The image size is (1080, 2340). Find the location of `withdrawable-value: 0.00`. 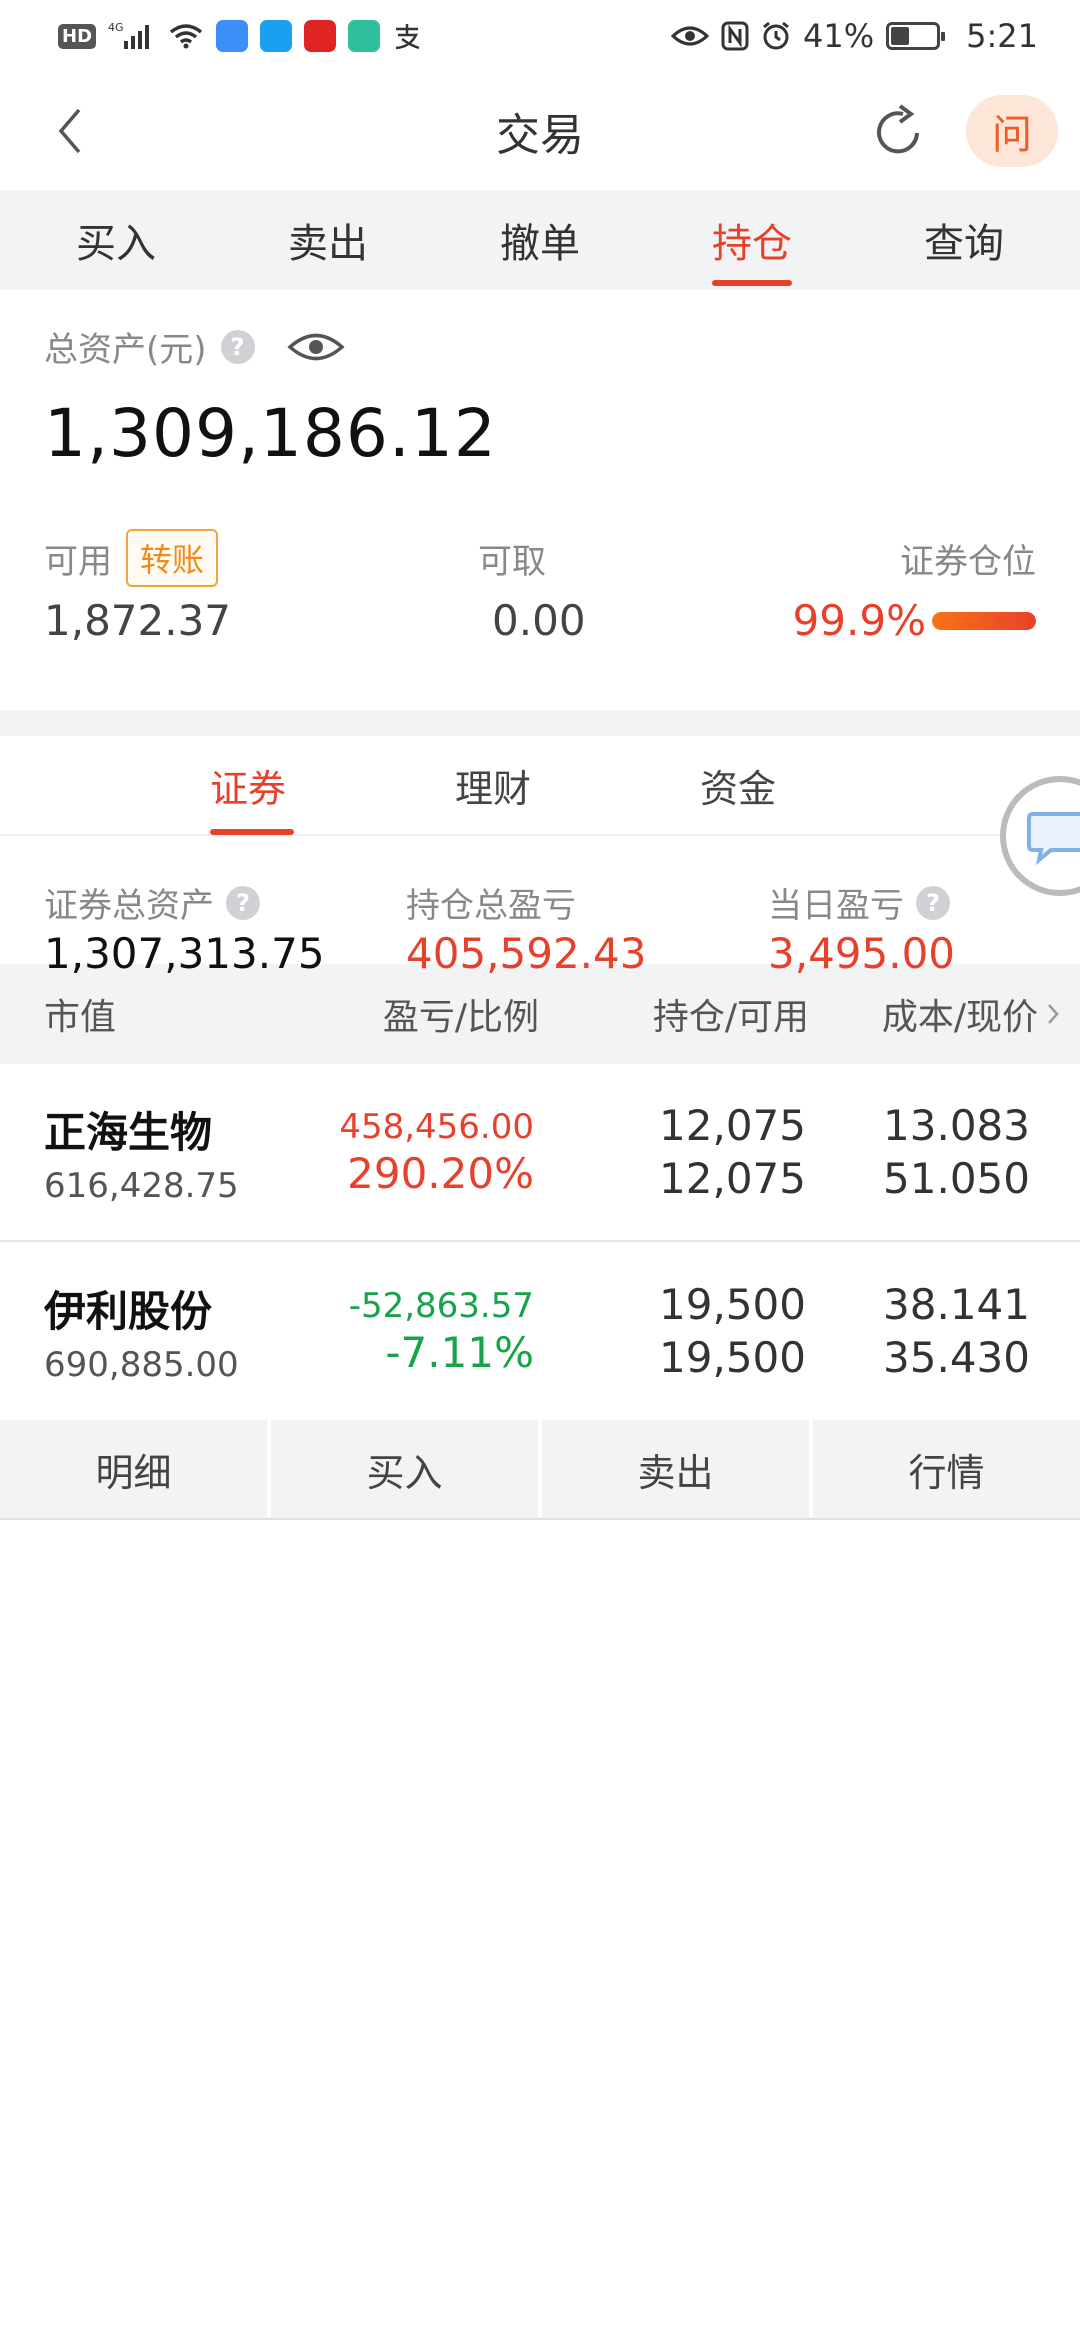

withdrawable-value: 0.00 is located at coordinates (539, 620).